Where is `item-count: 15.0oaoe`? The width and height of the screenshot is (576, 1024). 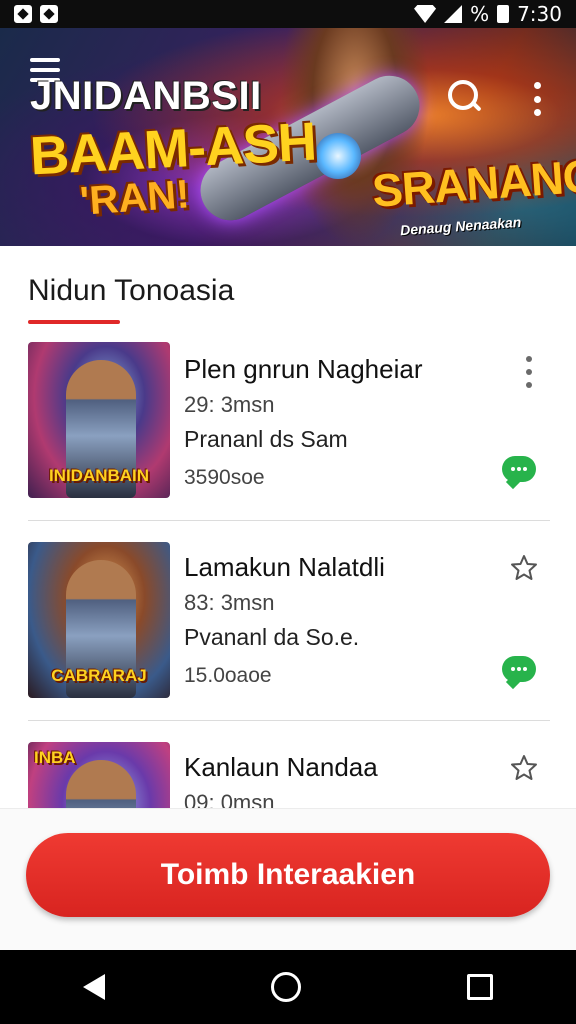
item-count: 15.0oaoe is located at coordinates (228, 675).